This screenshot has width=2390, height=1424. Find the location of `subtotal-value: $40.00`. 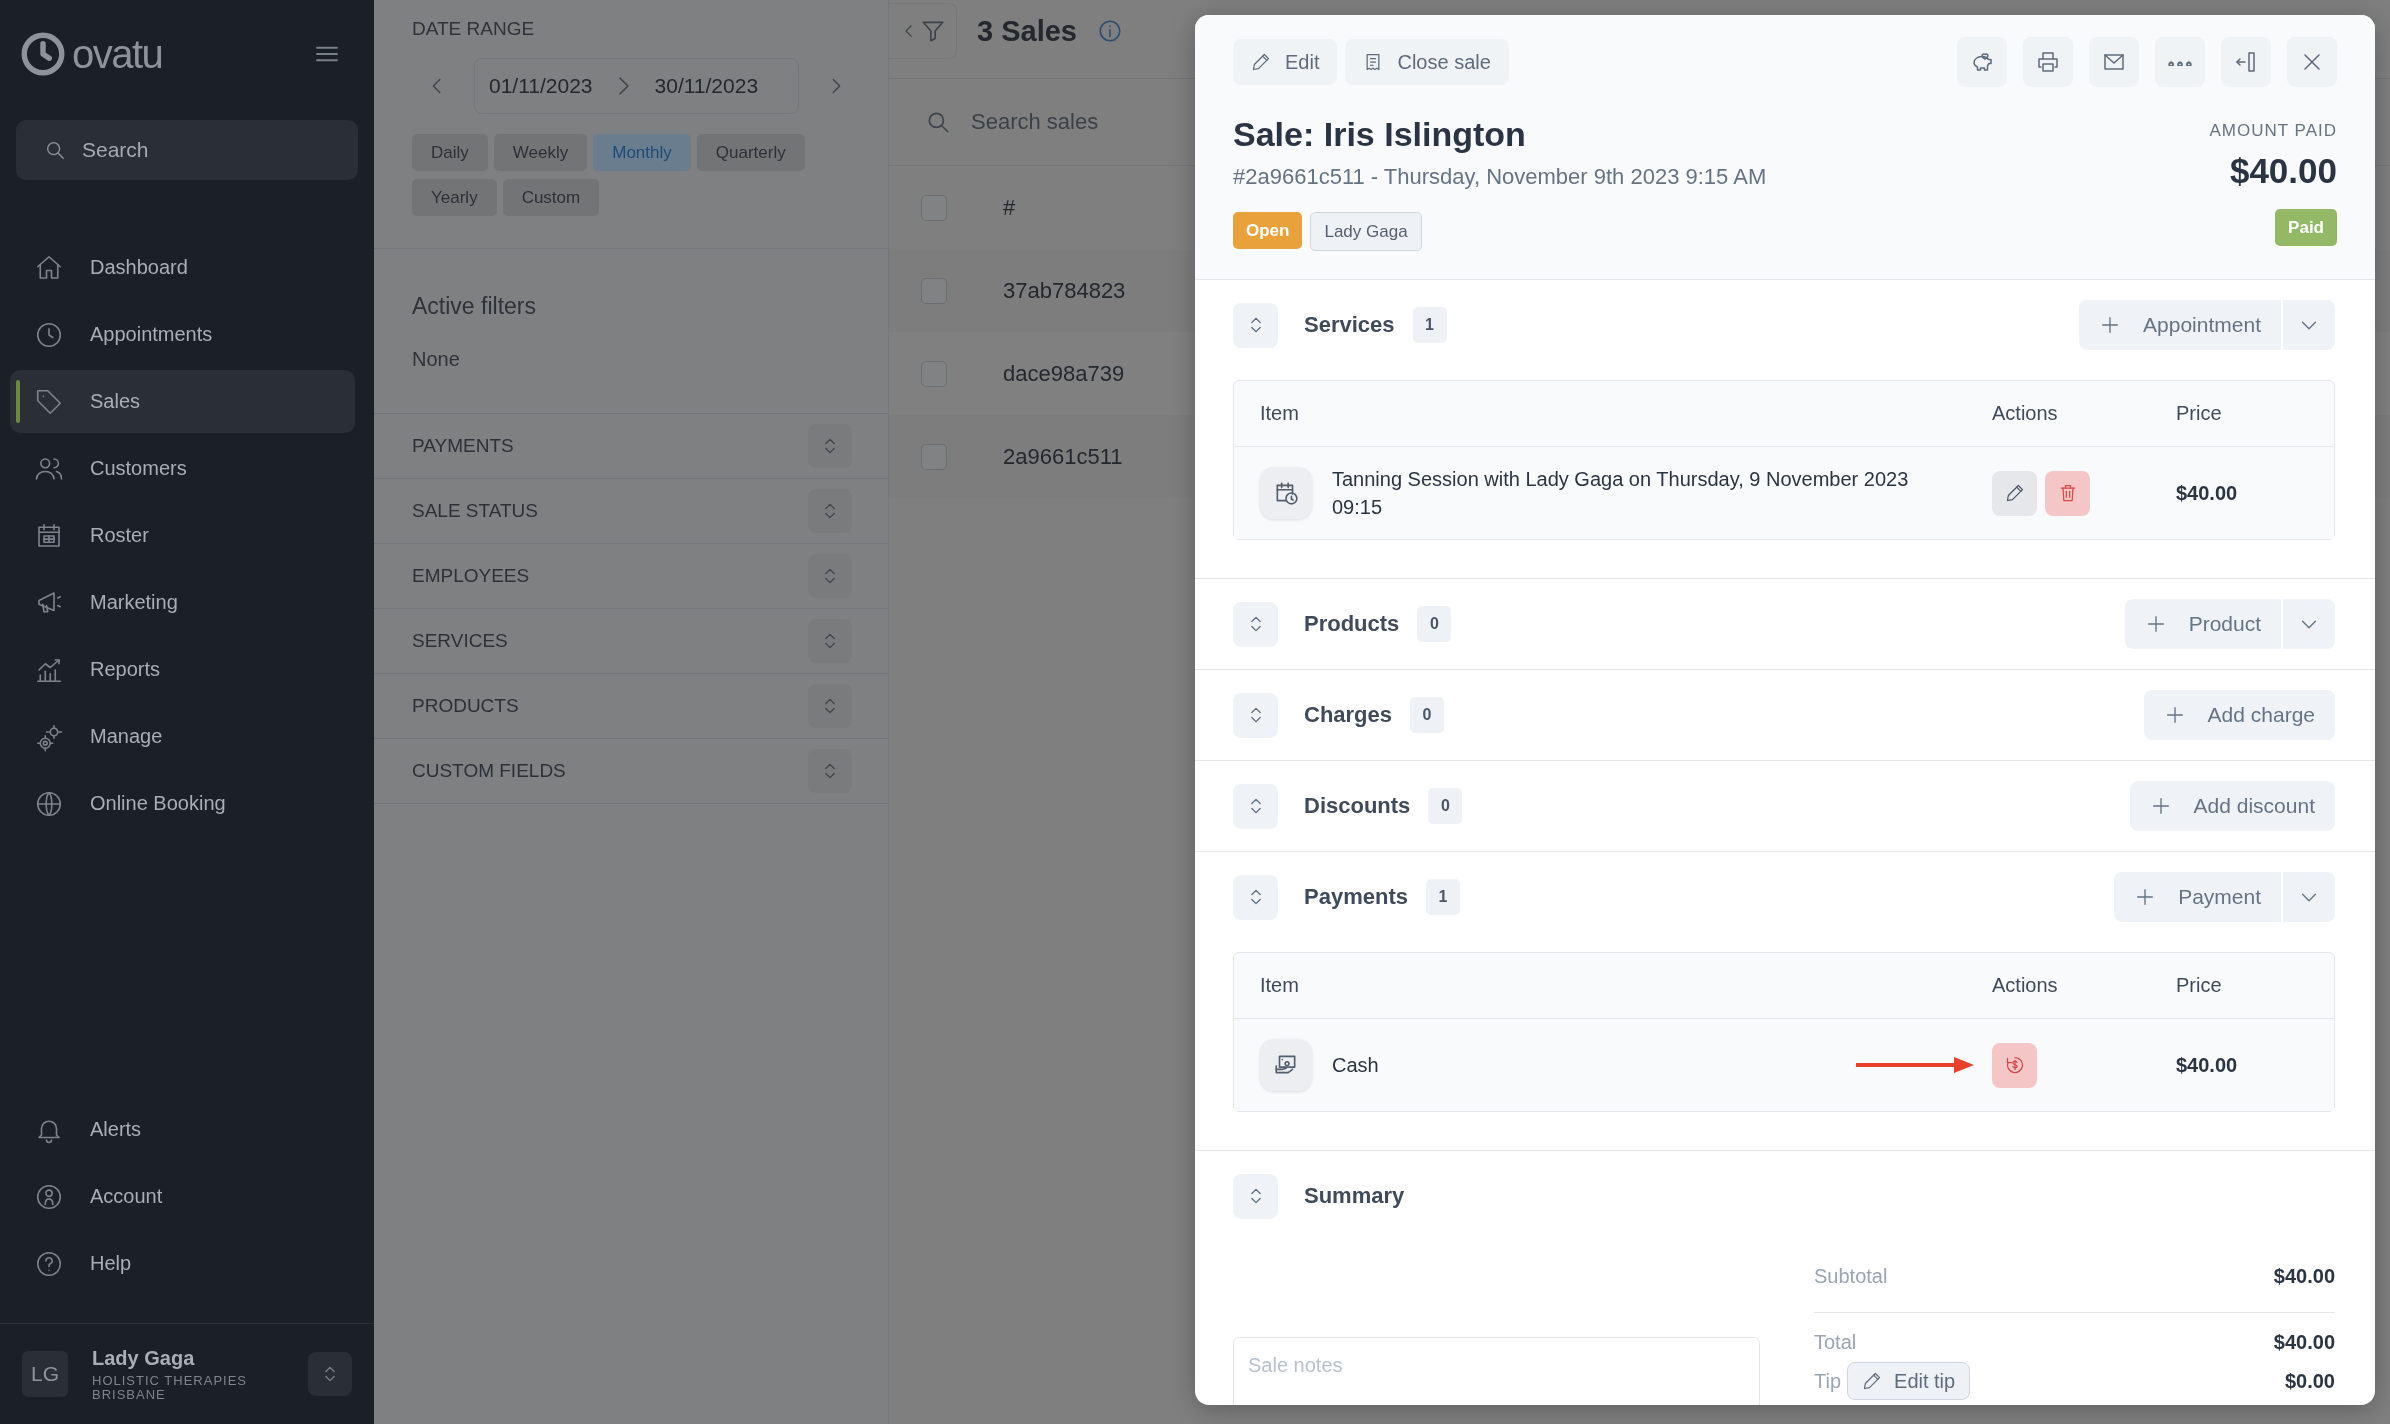

subtotal-value: $40.00 is located at coordinates (2304, 1276).